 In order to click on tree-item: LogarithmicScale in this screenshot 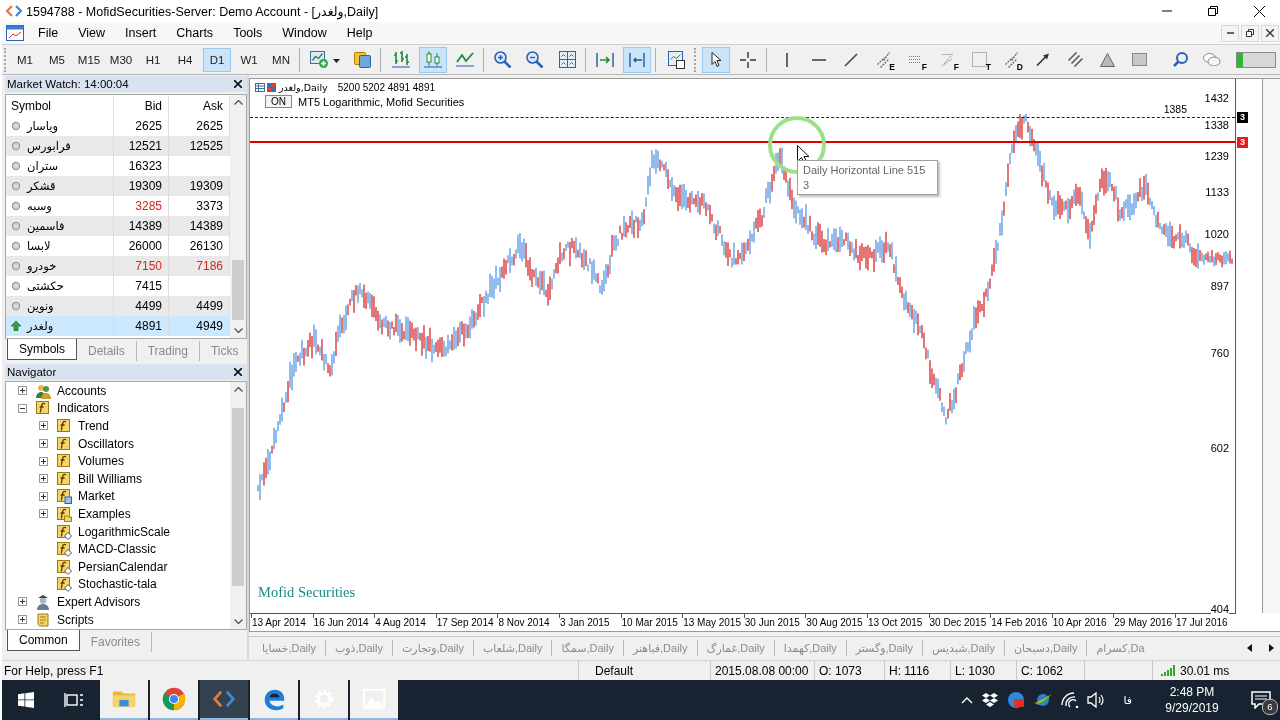, I will do `click(124, 531)`.